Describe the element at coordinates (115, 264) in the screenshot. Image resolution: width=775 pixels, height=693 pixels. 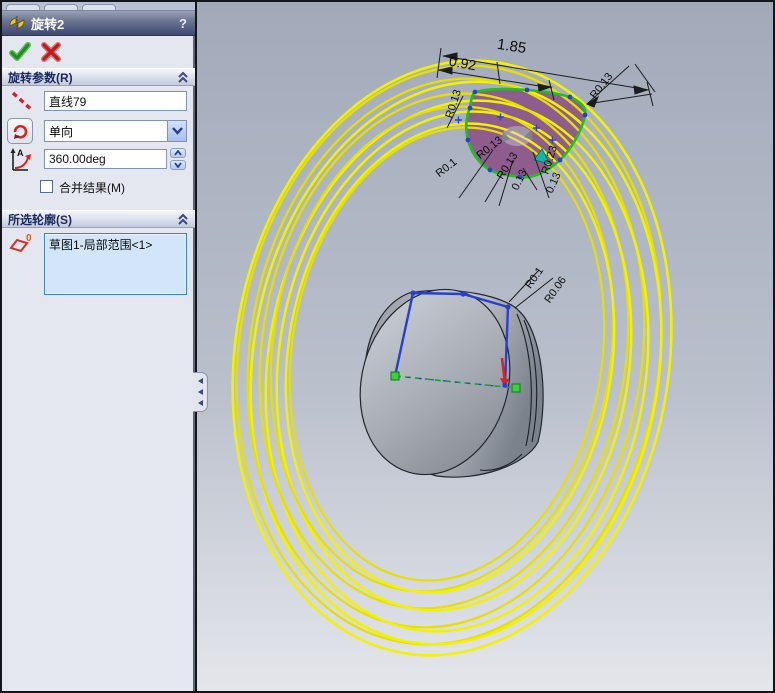
I see `contour-selection-list: 草图1-局部范围<1>` at that location.